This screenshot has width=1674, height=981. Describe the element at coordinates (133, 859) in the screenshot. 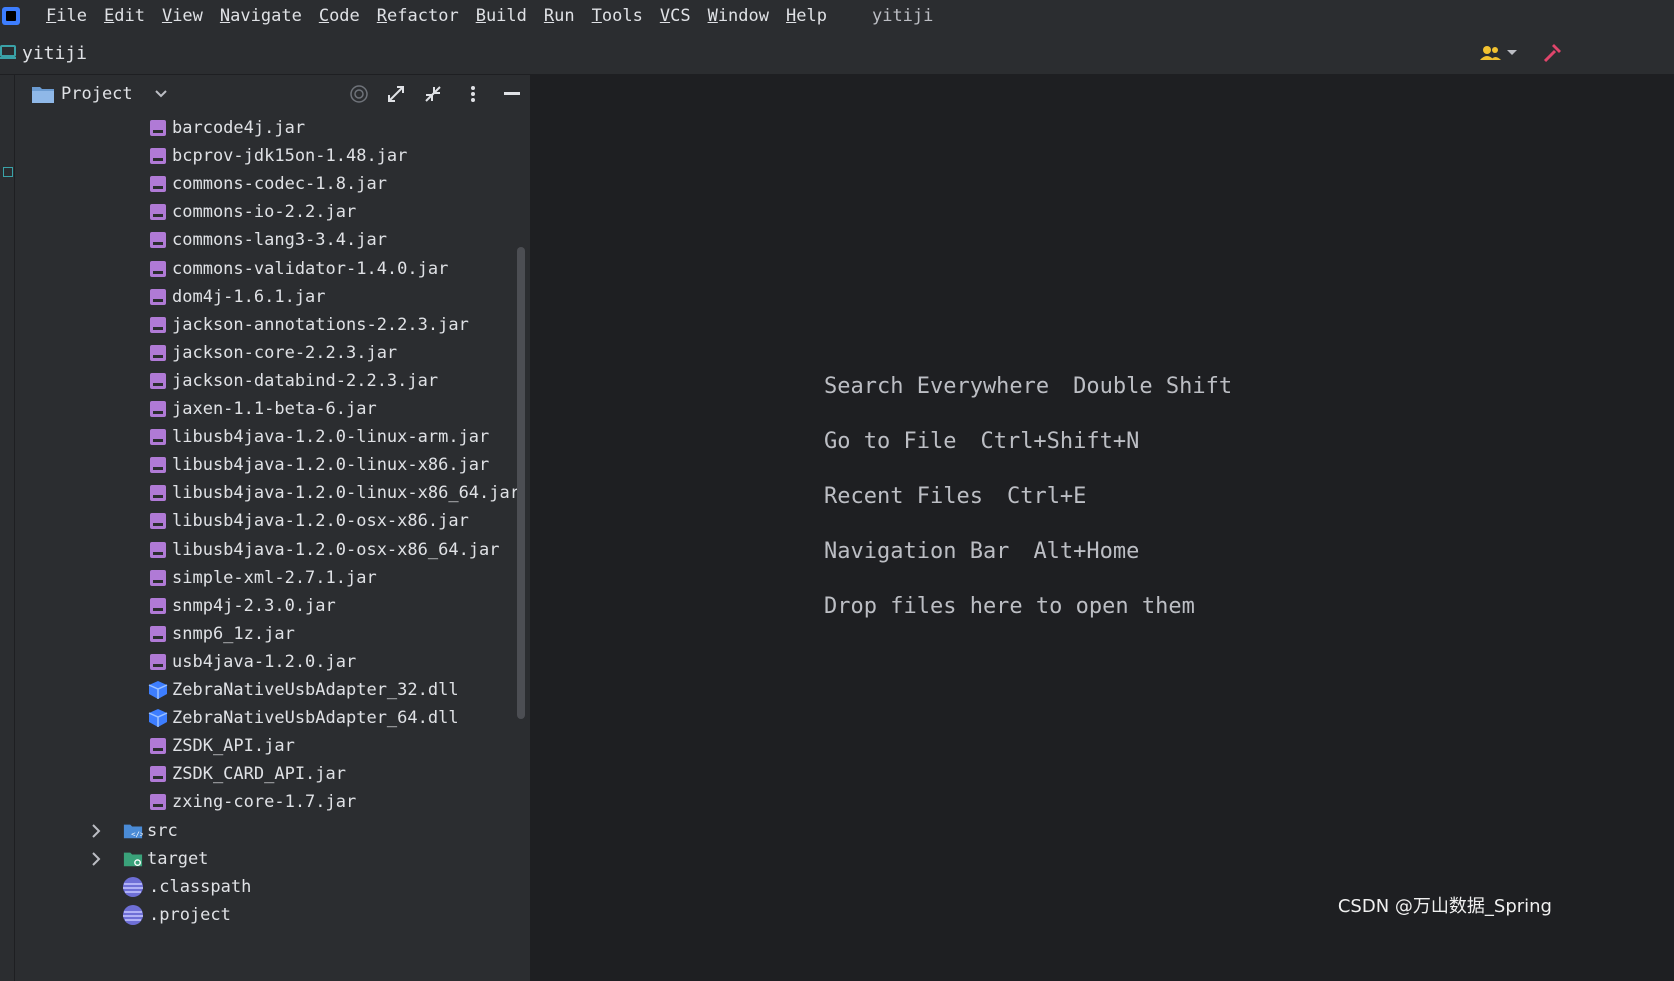

I see `excluded-folder-icon` at that location.